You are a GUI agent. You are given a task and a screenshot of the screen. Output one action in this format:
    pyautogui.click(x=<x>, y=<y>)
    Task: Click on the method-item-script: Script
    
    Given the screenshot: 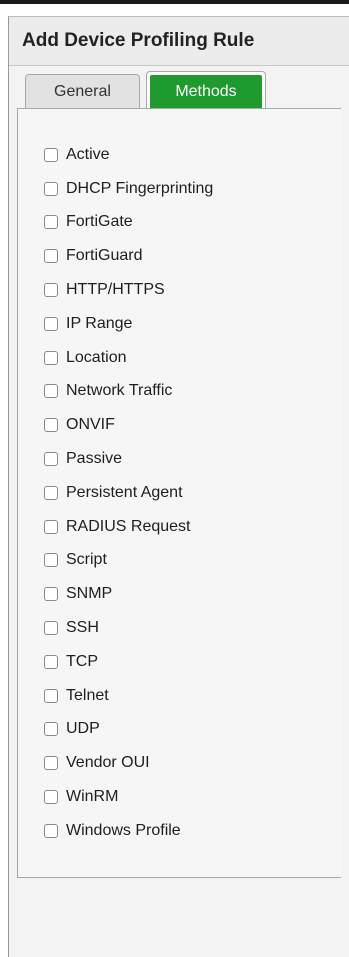 What is the action you would take?
    pyautogui.click(x=128, y=561)
    